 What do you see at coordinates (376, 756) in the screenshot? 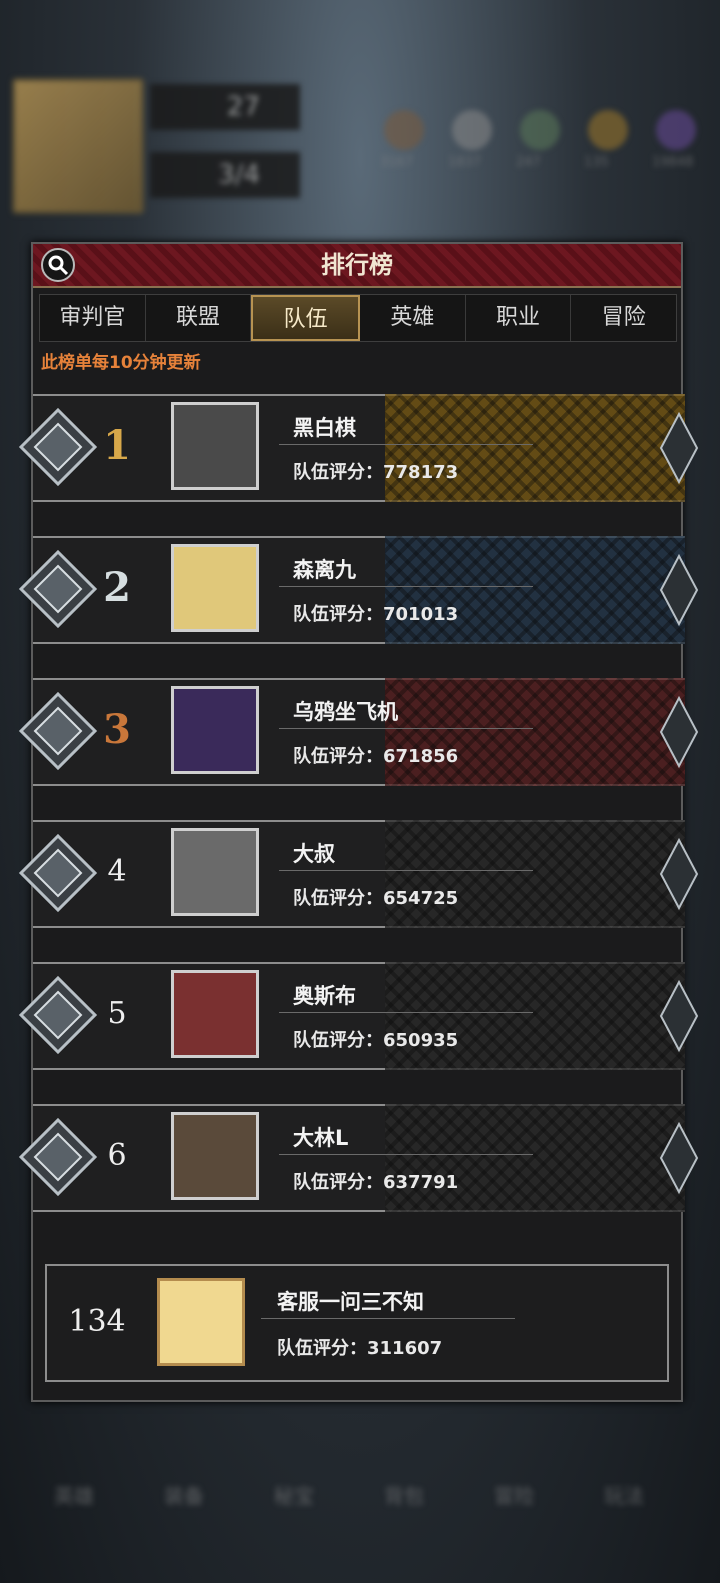
I see `team-score: 队伍评分：671856` at bounding box center [376, 756].